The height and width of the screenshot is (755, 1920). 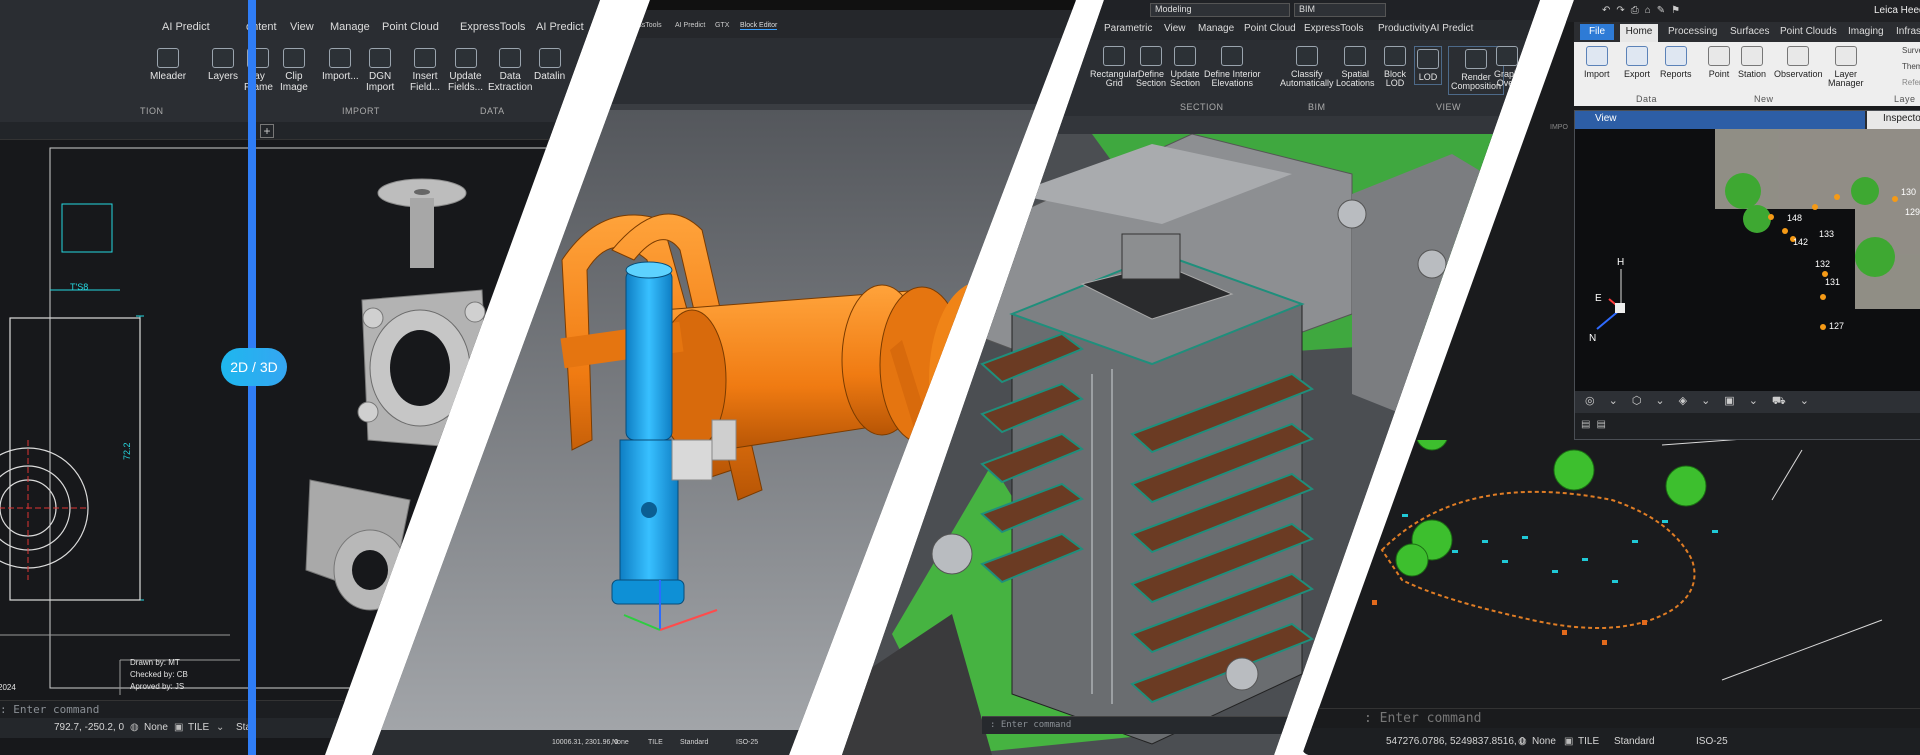 I want to click on tab-home: Home, so click(x=1639, y=33).